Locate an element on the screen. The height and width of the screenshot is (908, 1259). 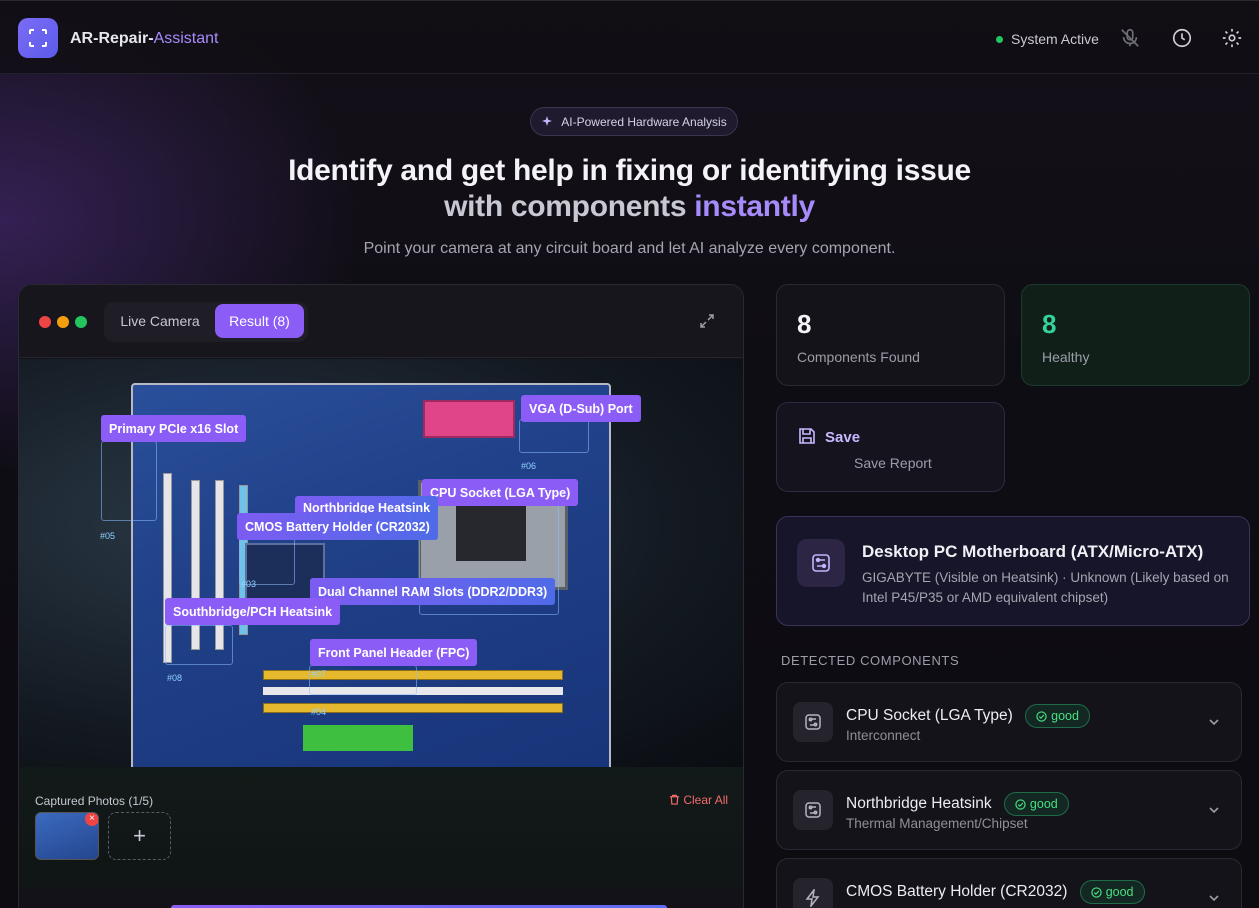
component-label: CPU Socket (LGA Type) is located at coordinates (500, 492).